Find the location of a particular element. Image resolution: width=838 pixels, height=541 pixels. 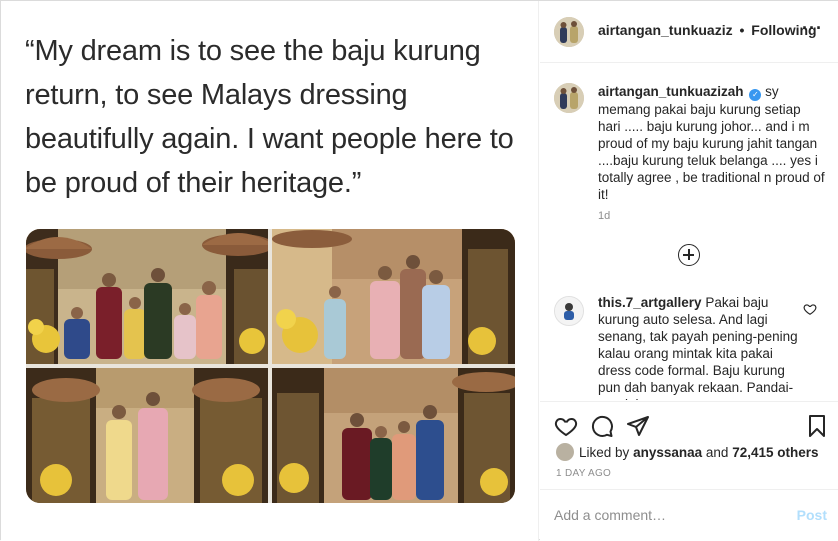

liked-by-count: 72,415 others is located at coordinates (775, 452).